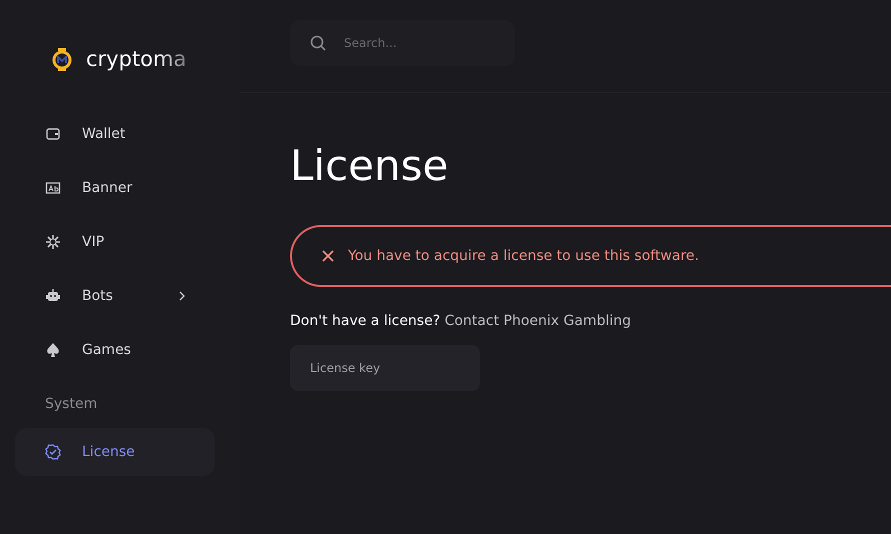  What do you see at coordinates (115, 242) in the screenshot?
I see `nav-item: VIP` at bounding box center [115, 242].